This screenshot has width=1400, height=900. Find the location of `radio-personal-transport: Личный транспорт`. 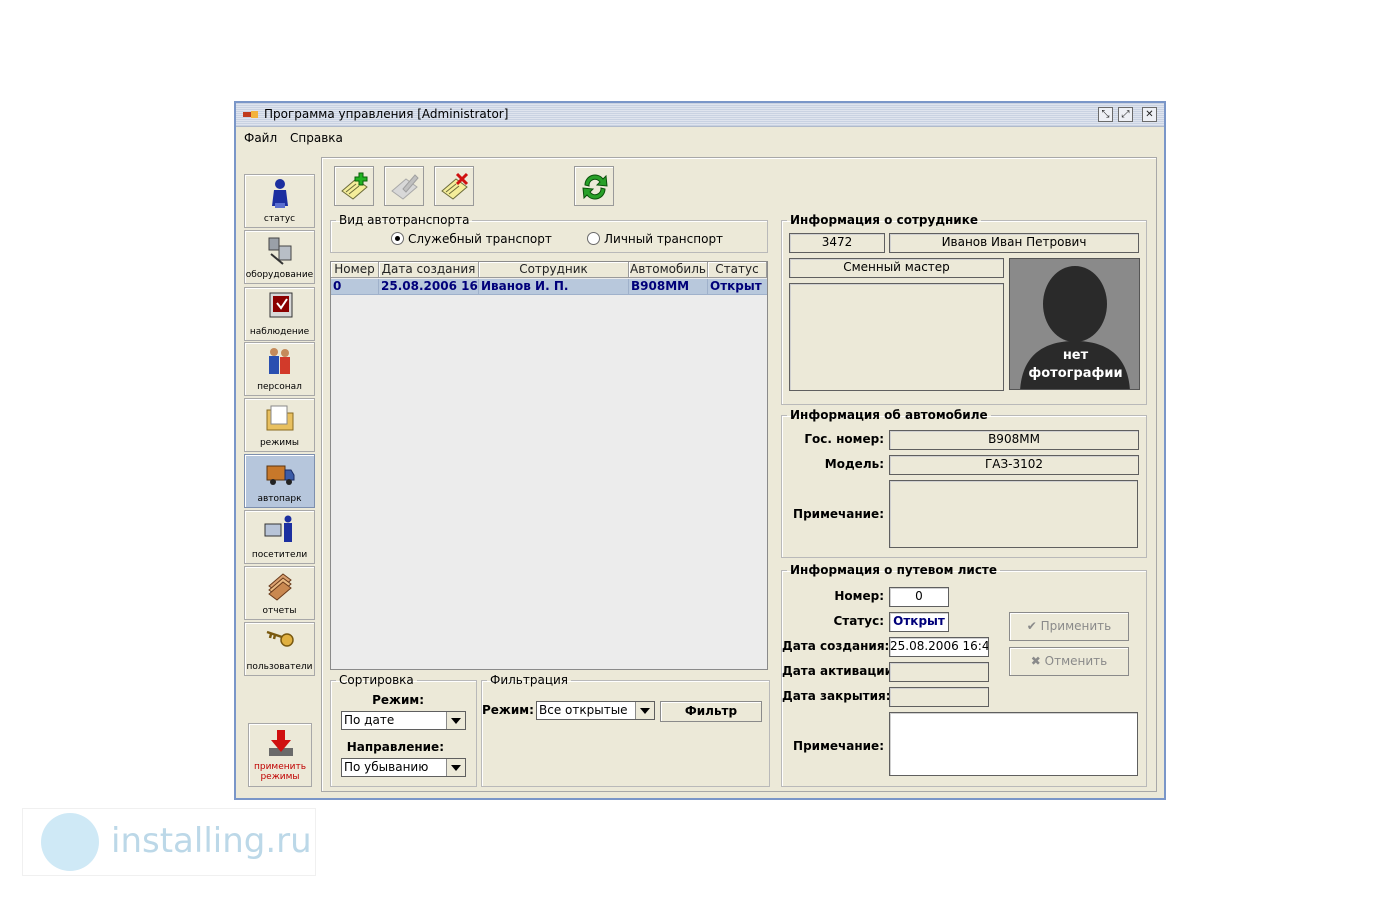

radio-personal-transport: Личный транспорт is located at coordinates (655, 239).